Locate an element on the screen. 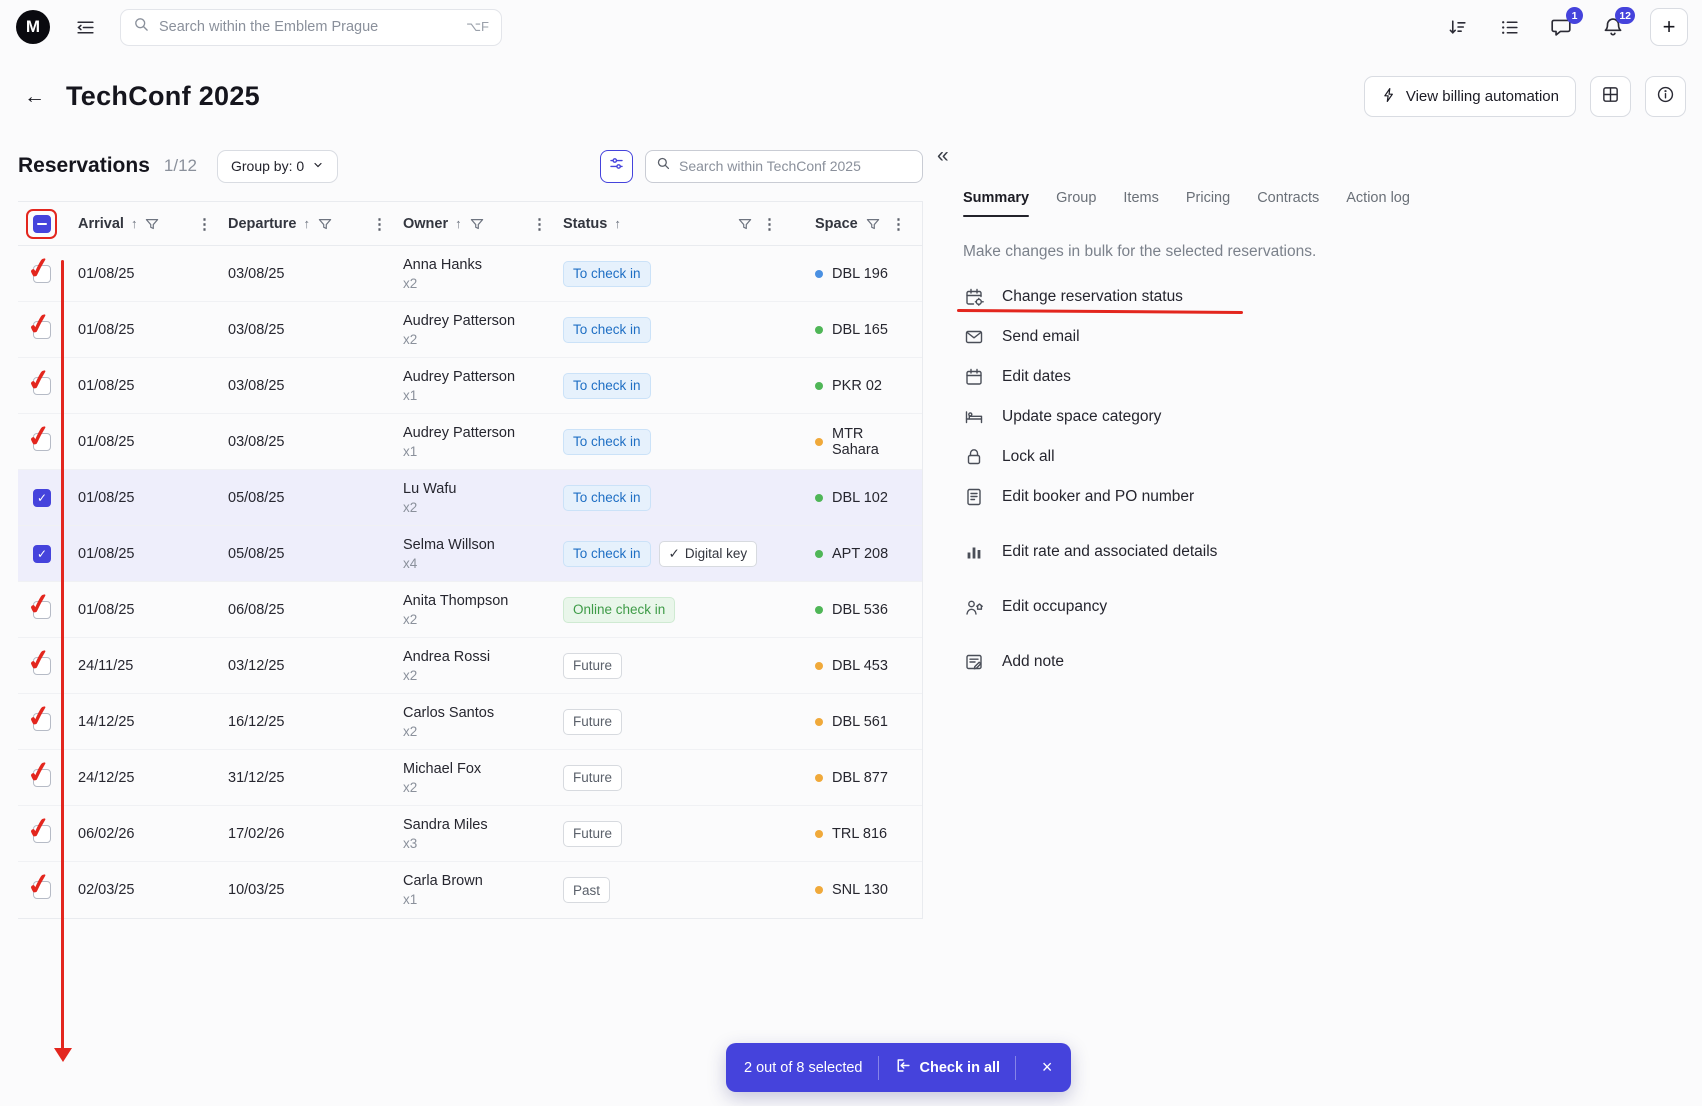 The width and height of the screenshot is (1702, 1106). column-header-owner: Owner ↑ ⋮ is located at coordinates (483, 224).